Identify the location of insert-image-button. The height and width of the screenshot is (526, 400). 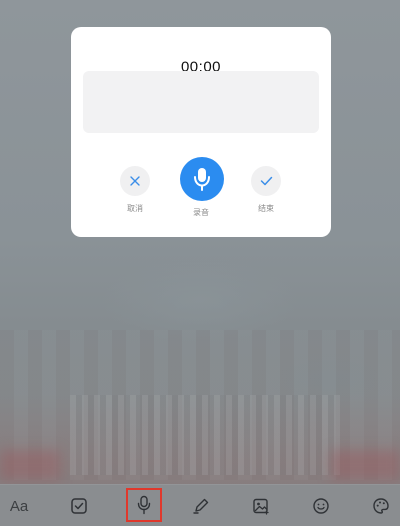
(261, 506).